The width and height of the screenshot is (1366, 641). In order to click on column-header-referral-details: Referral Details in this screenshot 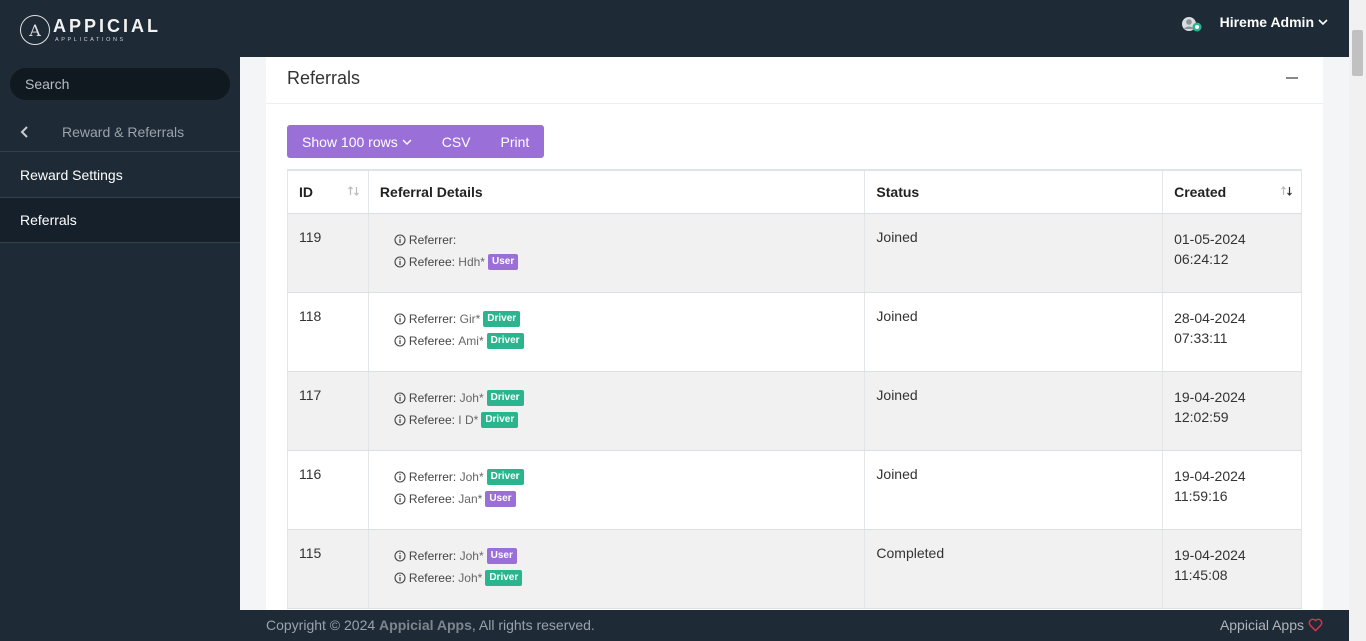, I will do `click(616, 191)`.